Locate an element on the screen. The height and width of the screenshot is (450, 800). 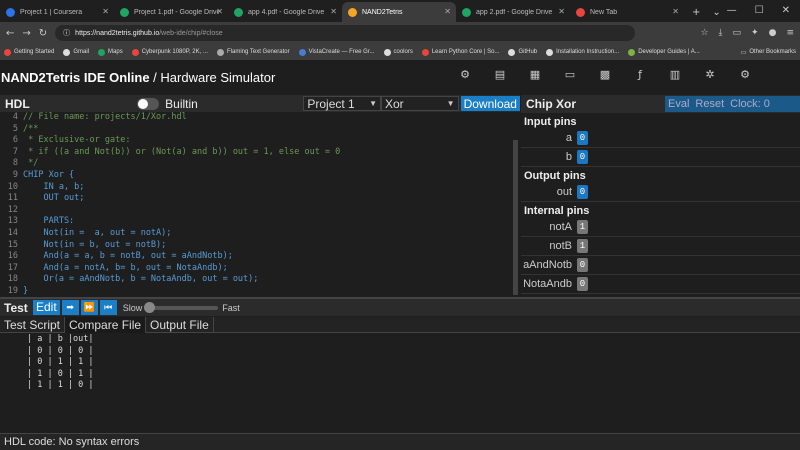
reload-icon: ↻ is located at coordinates (43, 33).